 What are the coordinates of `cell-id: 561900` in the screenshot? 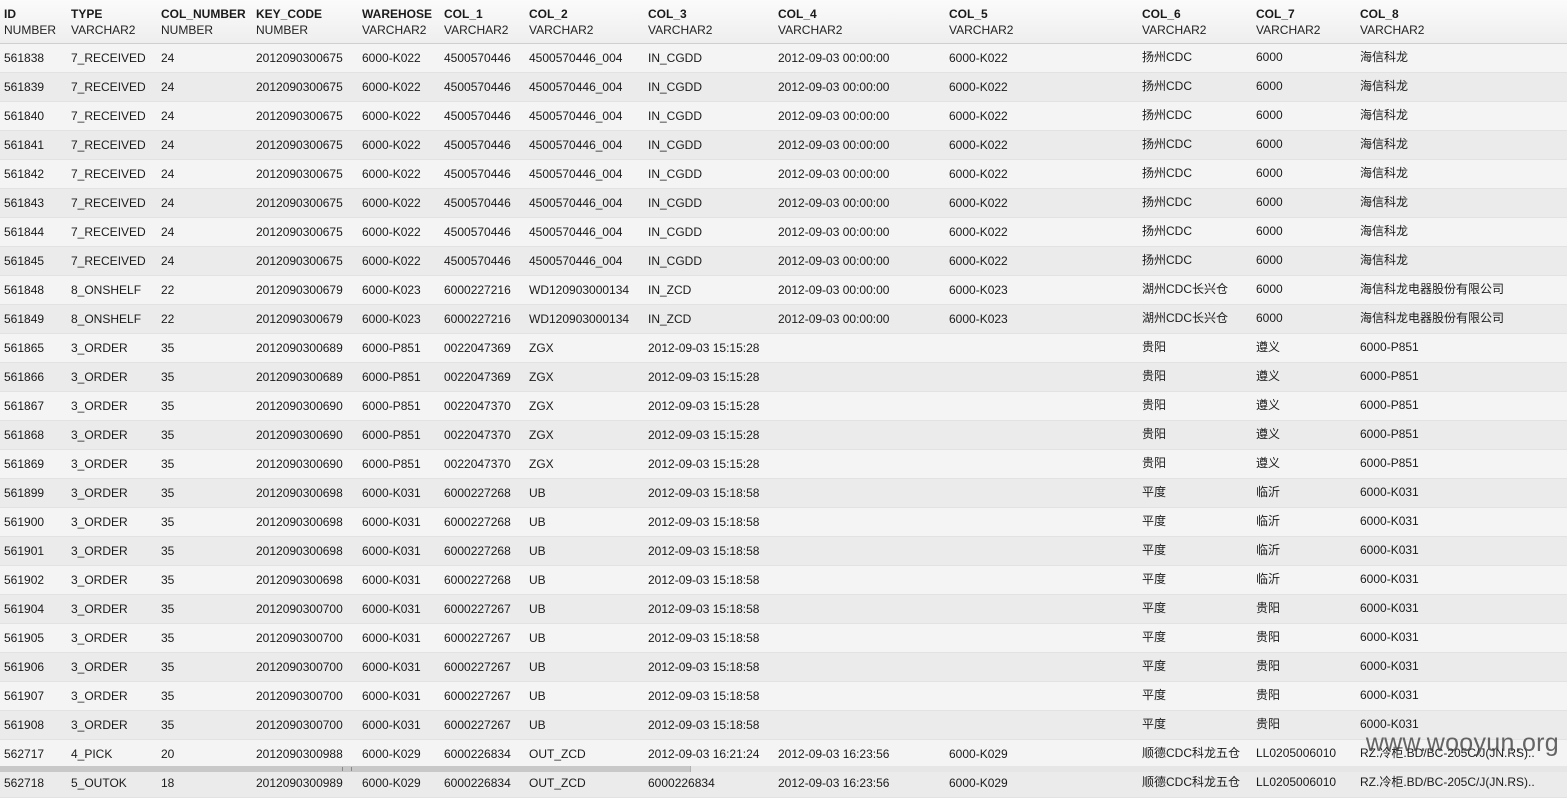 It's located at (36, 522).